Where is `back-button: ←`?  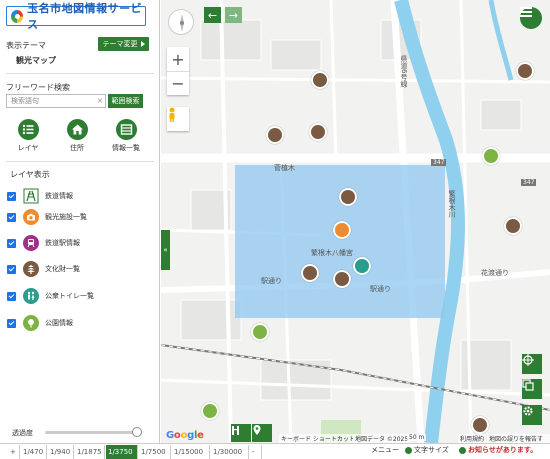
back-button: ← is located at coordinates (212, 15).